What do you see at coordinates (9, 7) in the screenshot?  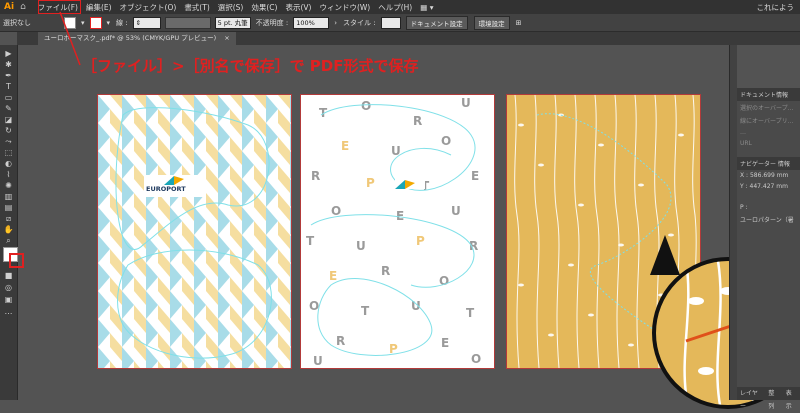 I see `app-logo: Ai` at bounding box center [9, 7].